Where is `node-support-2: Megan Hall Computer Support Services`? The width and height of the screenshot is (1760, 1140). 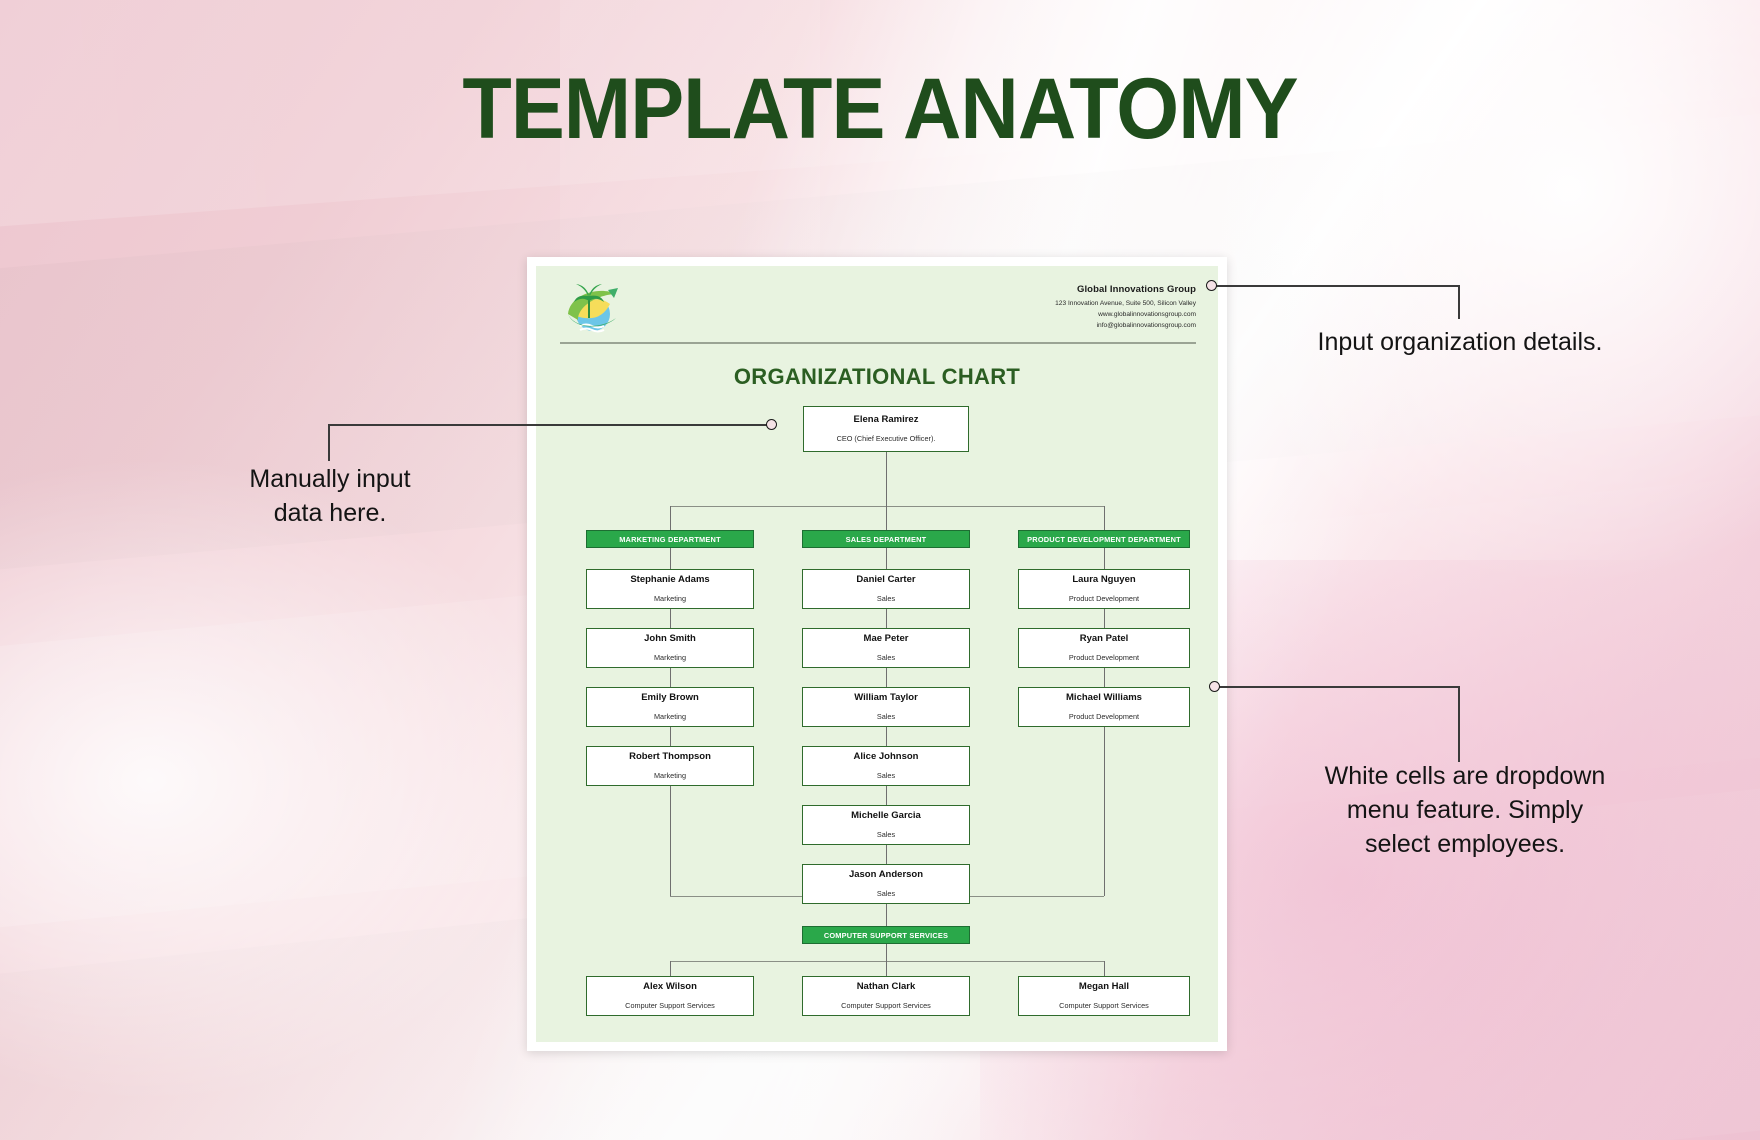
node-support-2: Megan Hall Computer Support Services is located at coordinates (1104, 996).